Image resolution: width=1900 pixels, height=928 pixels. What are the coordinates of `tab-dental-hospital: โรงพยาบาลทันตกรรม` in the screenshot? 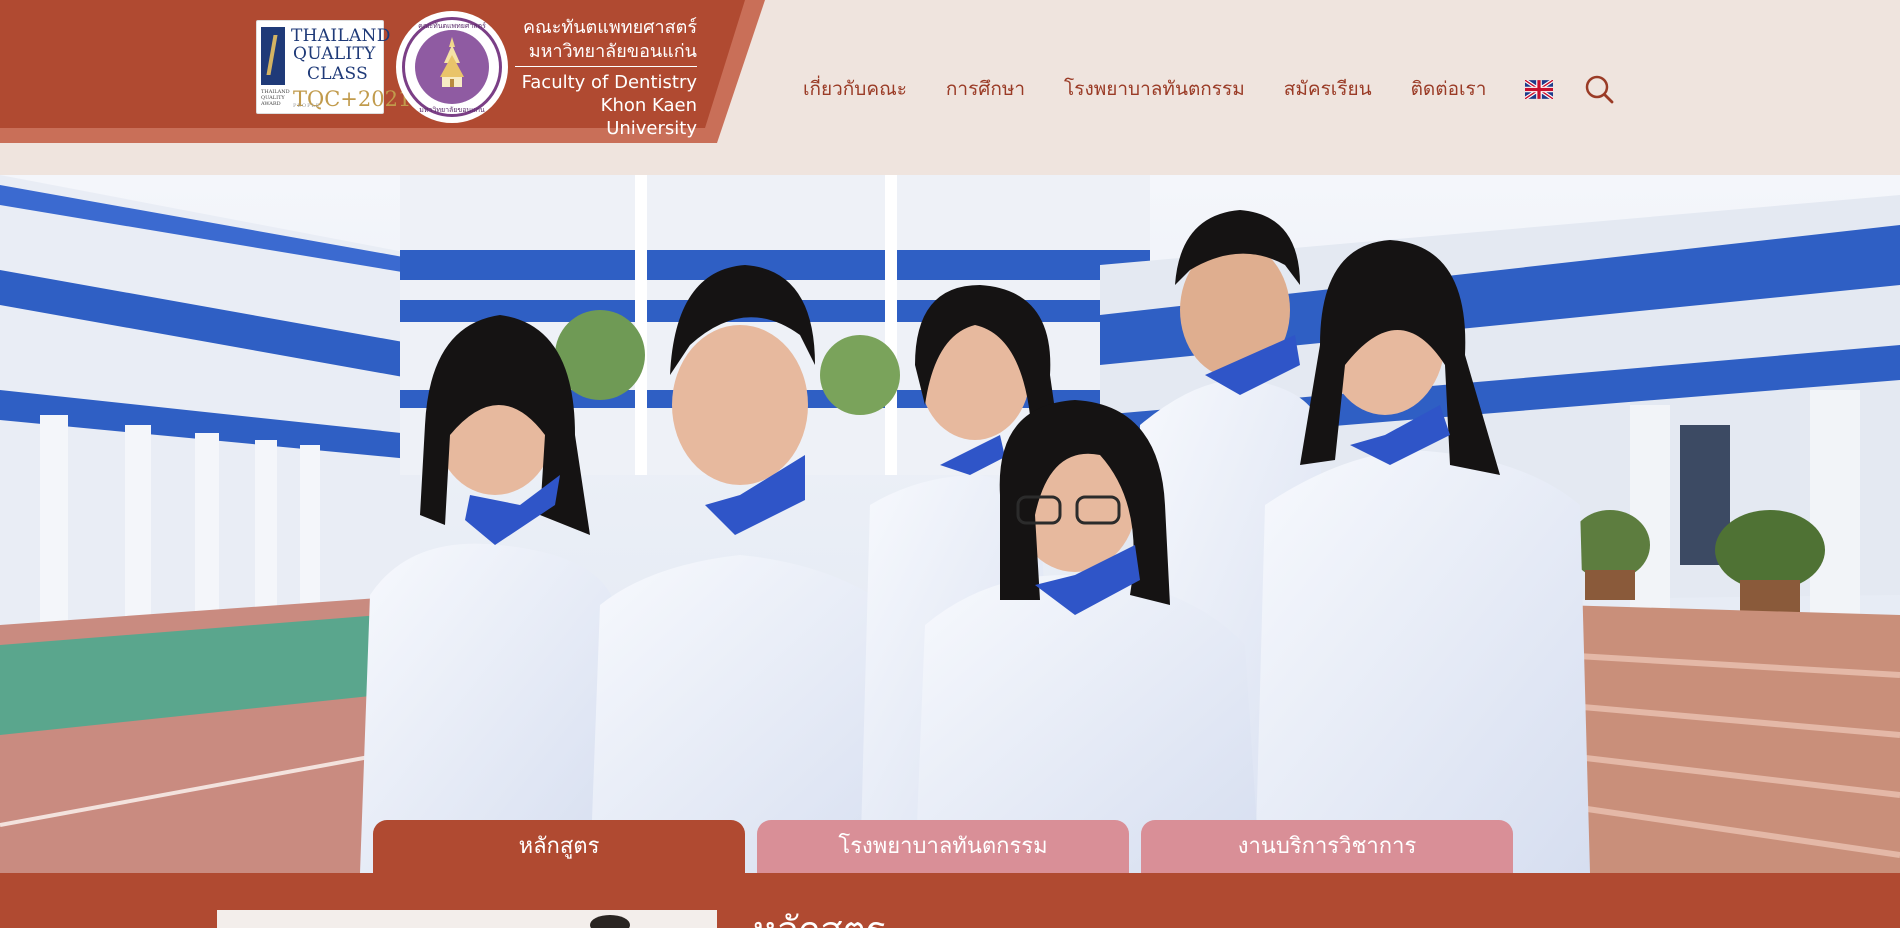 It's located at (943, 846).